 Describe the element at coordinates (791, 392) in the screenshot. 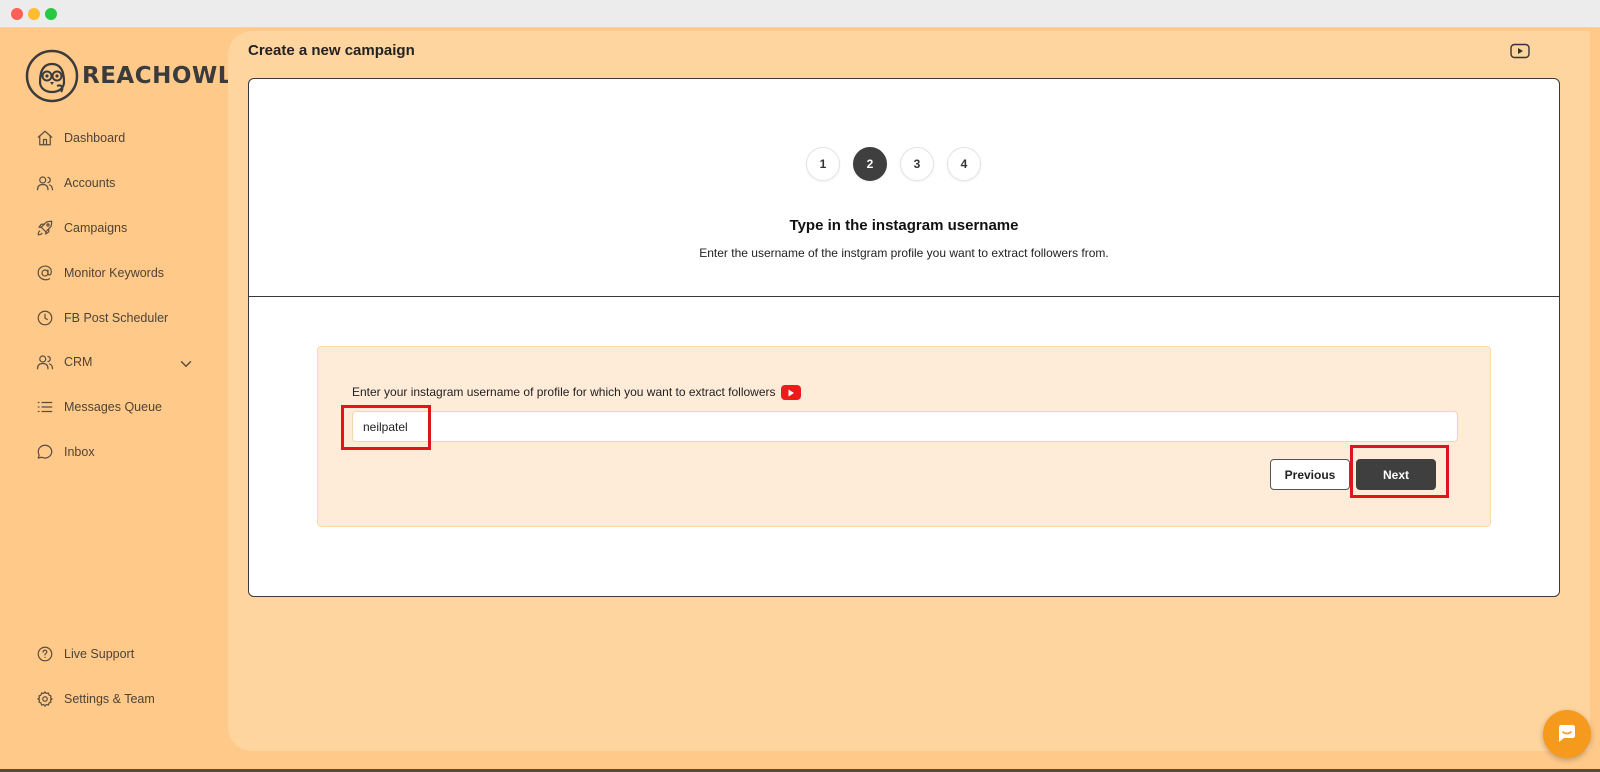

I see `youtube-play-icon` at that location.